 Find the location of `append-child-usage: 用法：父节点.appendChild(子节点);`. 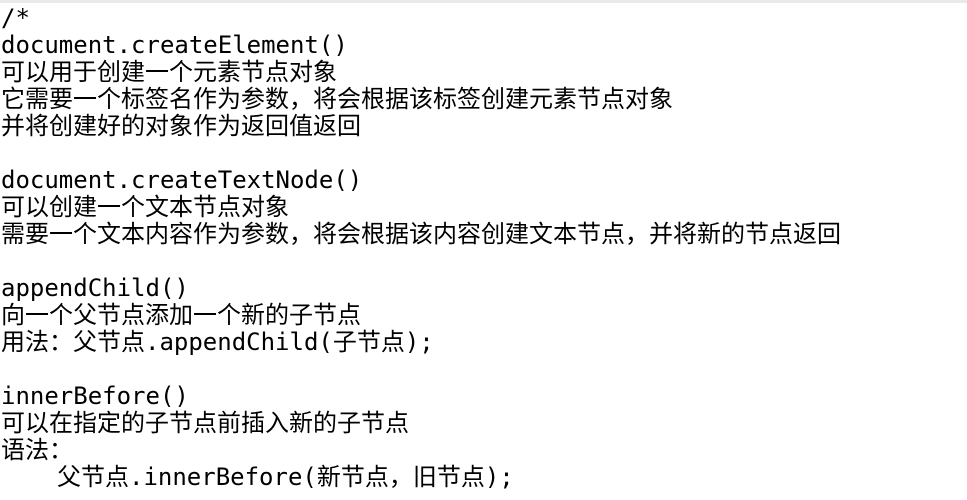

append-child-usage: 用法：父节点.appendChild(子节点); is located at coordinates (217, 342).